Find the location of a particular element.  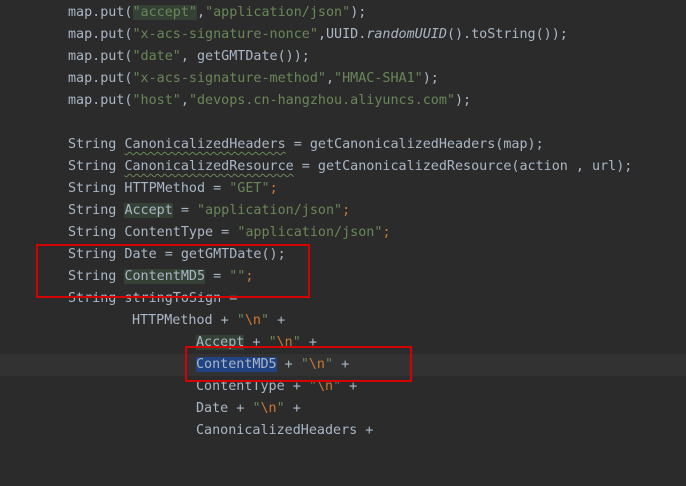

code-line-3: map.put("date", getGMTDate()); is located at coordinates (343, 57).